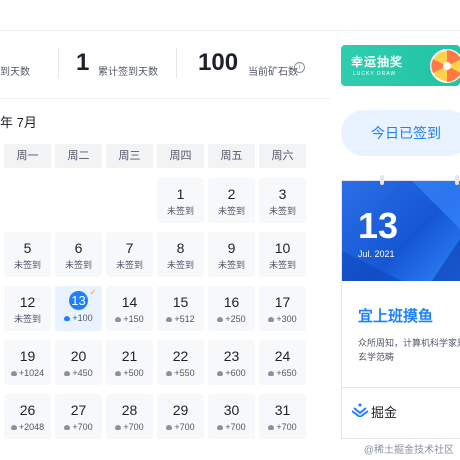 This screenshot has height=460, width=460. I want to click on calendar-day: 14 +150, so click(129, 308).